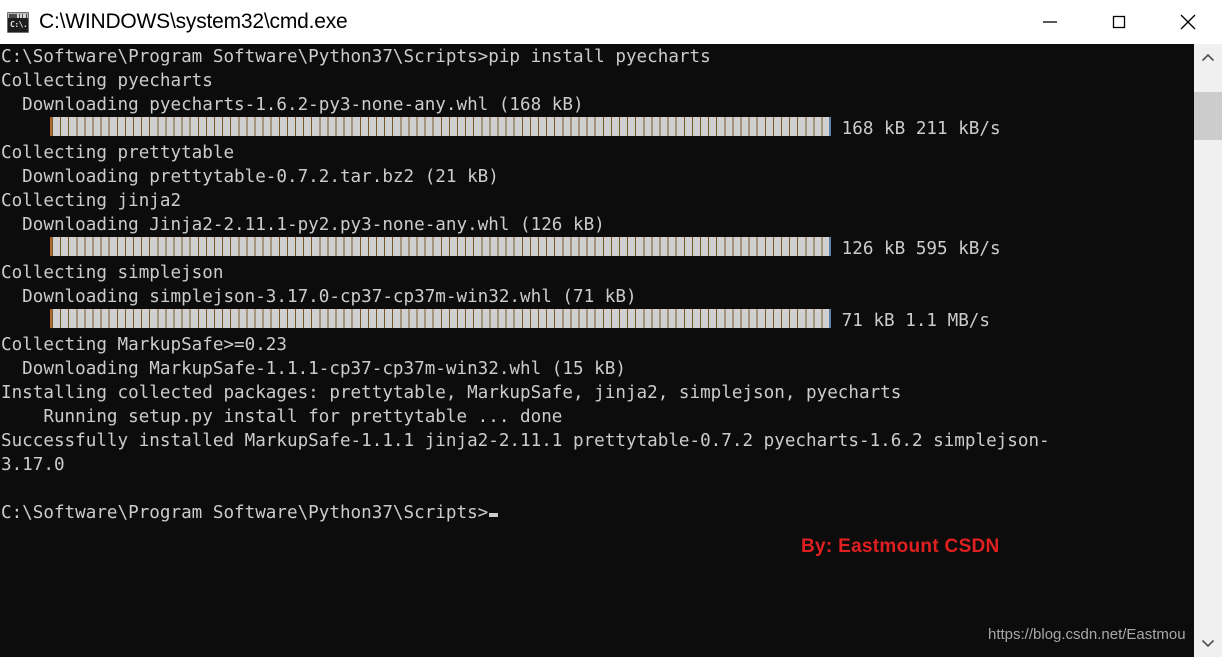 The image size is (1222, 657). I want to click on progress-bar-line: 168 kB 211 kB/s, so click(597, 129).